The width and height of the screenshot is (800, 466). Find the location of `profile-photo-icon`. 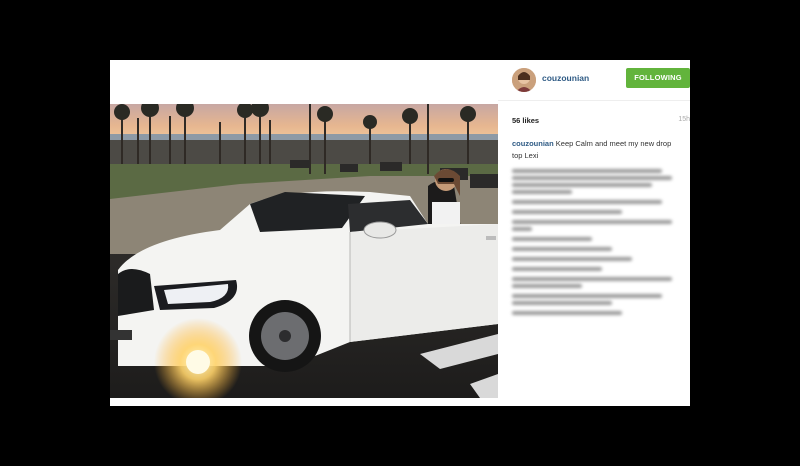

profile-photo-icon is located at coordinates (524, 80).